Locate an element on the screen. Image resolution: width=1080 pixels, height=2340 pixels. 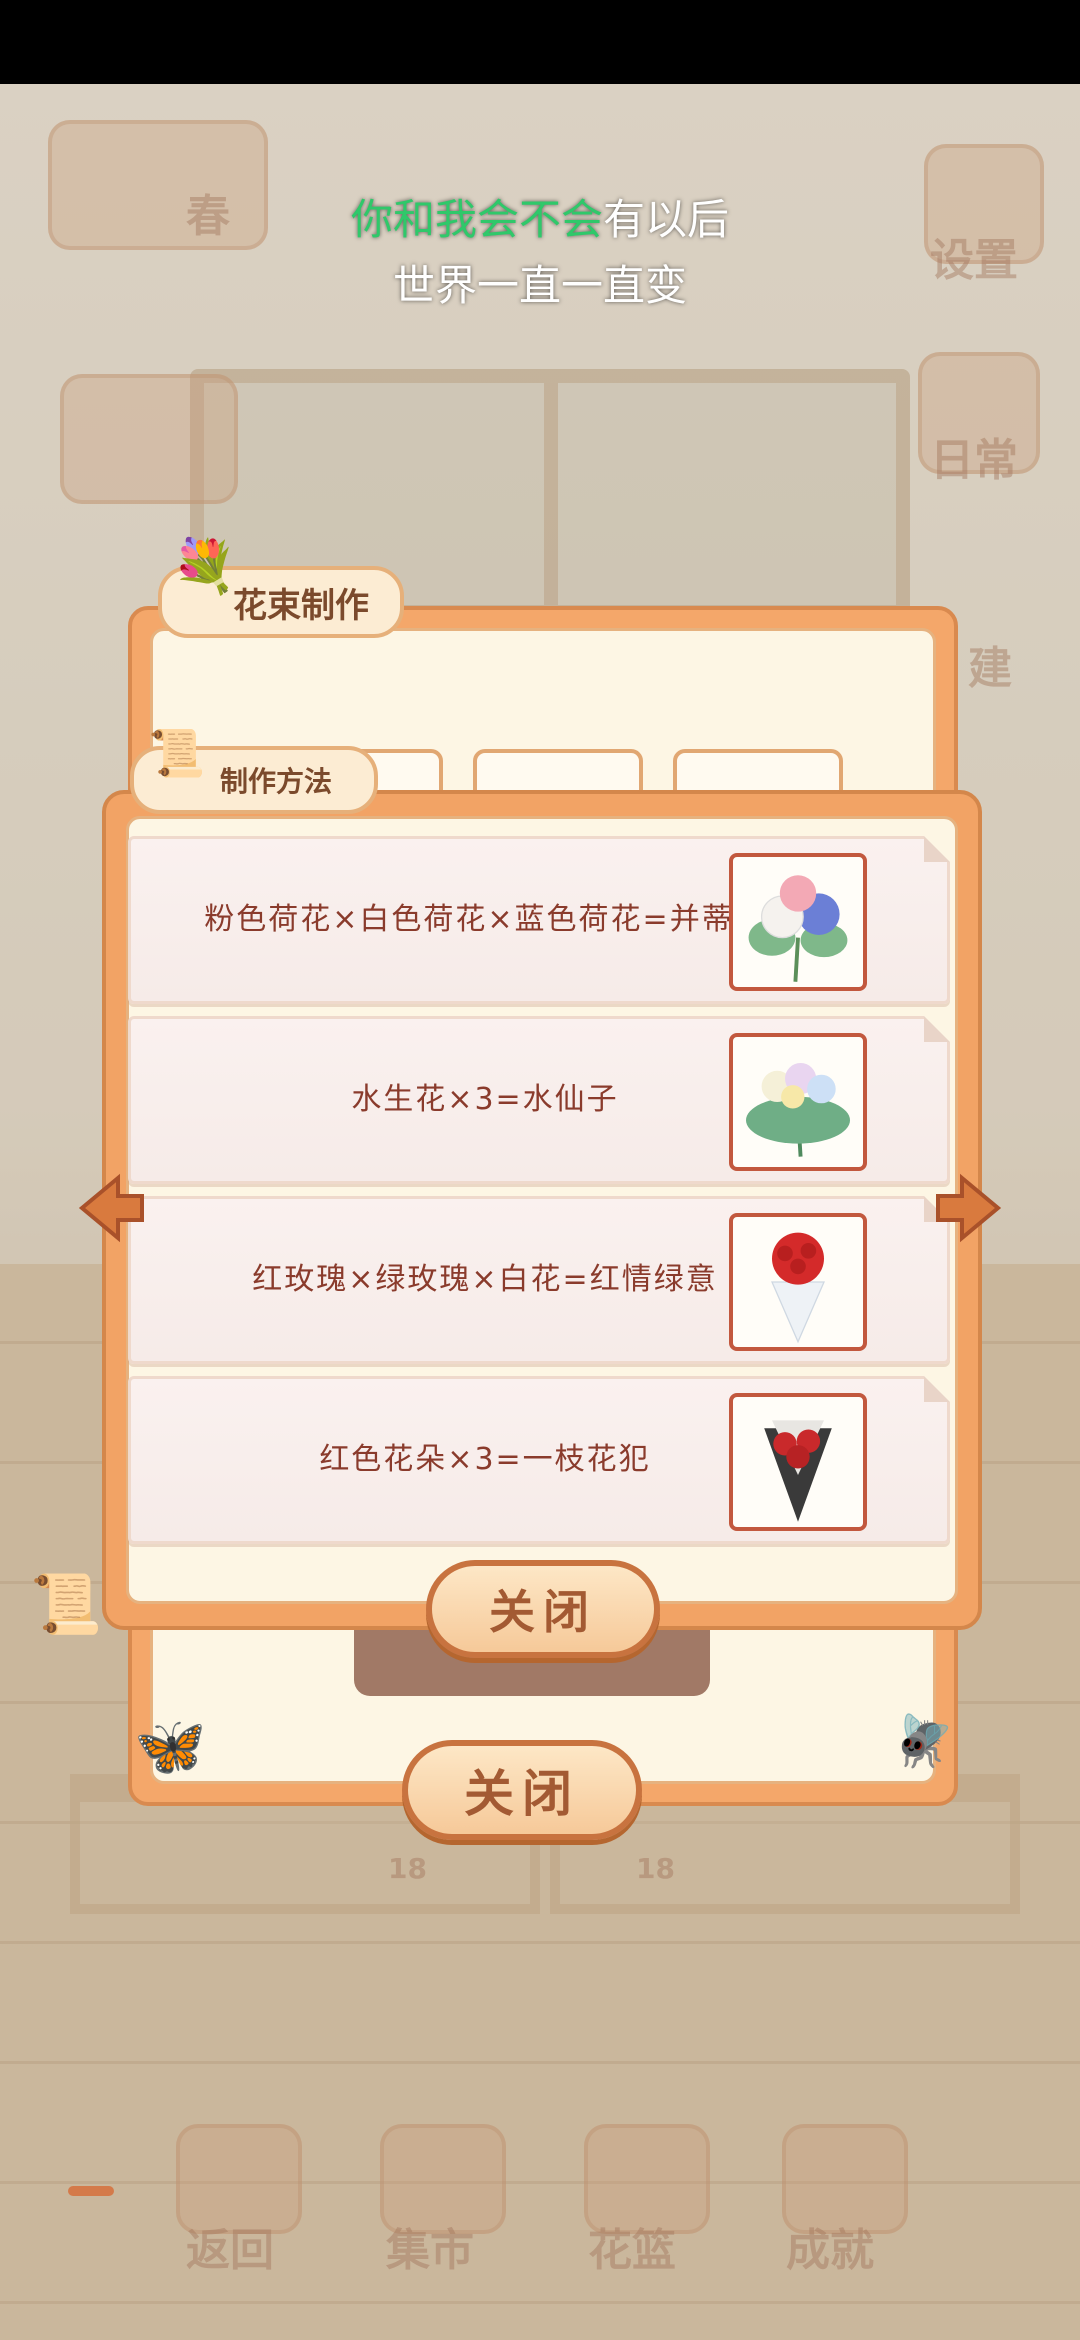
next-page-arrow-icon is located at coordinates (970, 1208).